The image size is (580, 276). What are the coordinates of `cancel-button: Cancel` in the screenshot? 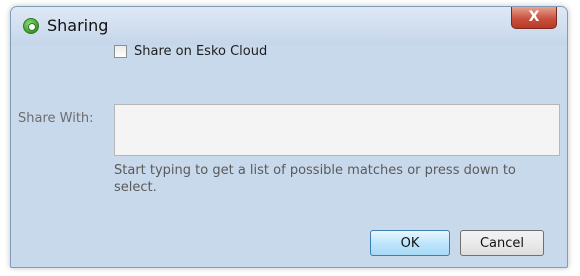 It's located at (502, 243).